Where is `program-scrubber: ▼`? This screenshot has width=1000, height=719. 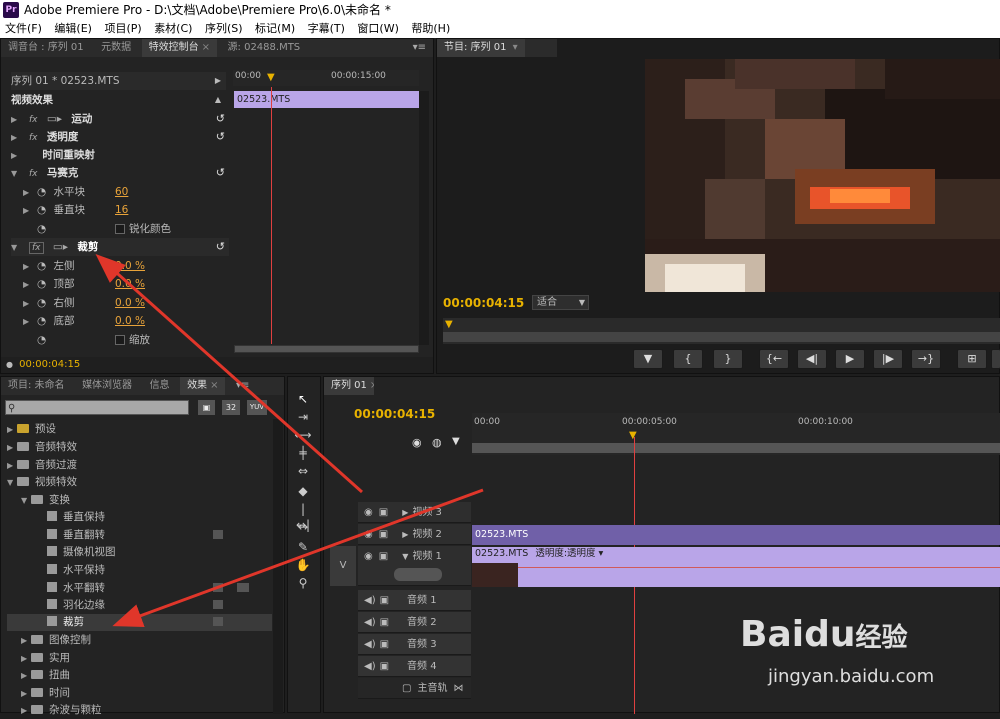
program-scrubber: ▼ is located at coordinates (721, 331).